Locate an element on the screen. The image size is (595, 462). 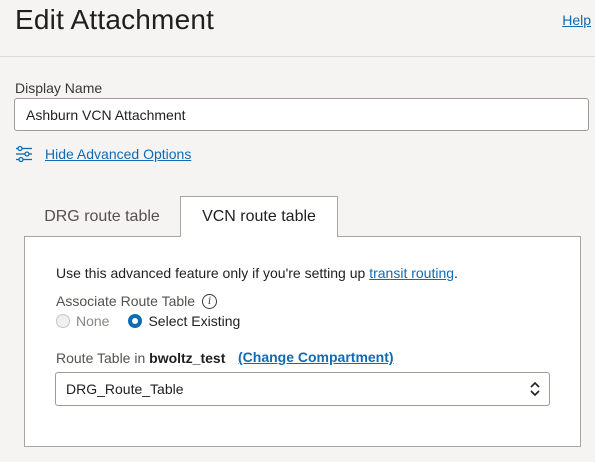
radio-none-dot is located at coordinates (63, 321).